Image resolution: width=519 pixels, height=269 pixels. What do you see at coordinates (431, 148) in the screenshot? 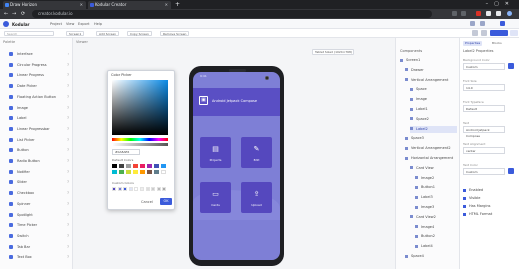
I see `tree-node: Vertical Arrangement2` at bounding box center [431, 148].